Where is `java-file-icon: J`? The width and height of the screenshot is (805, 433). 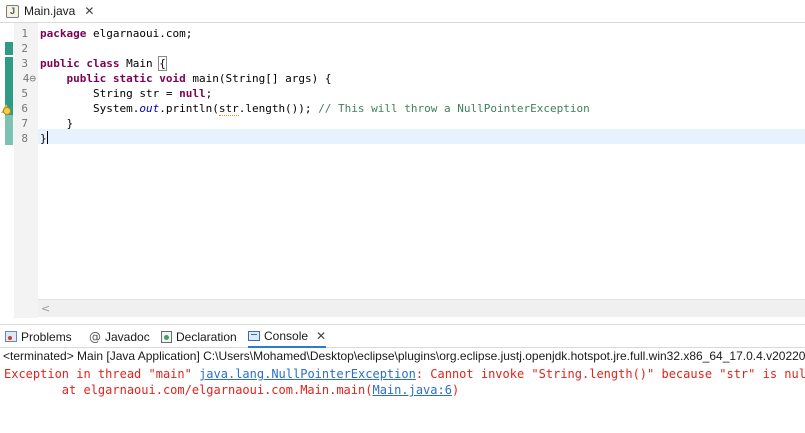 java-file-icon: J is located at coordinates (12, 11).